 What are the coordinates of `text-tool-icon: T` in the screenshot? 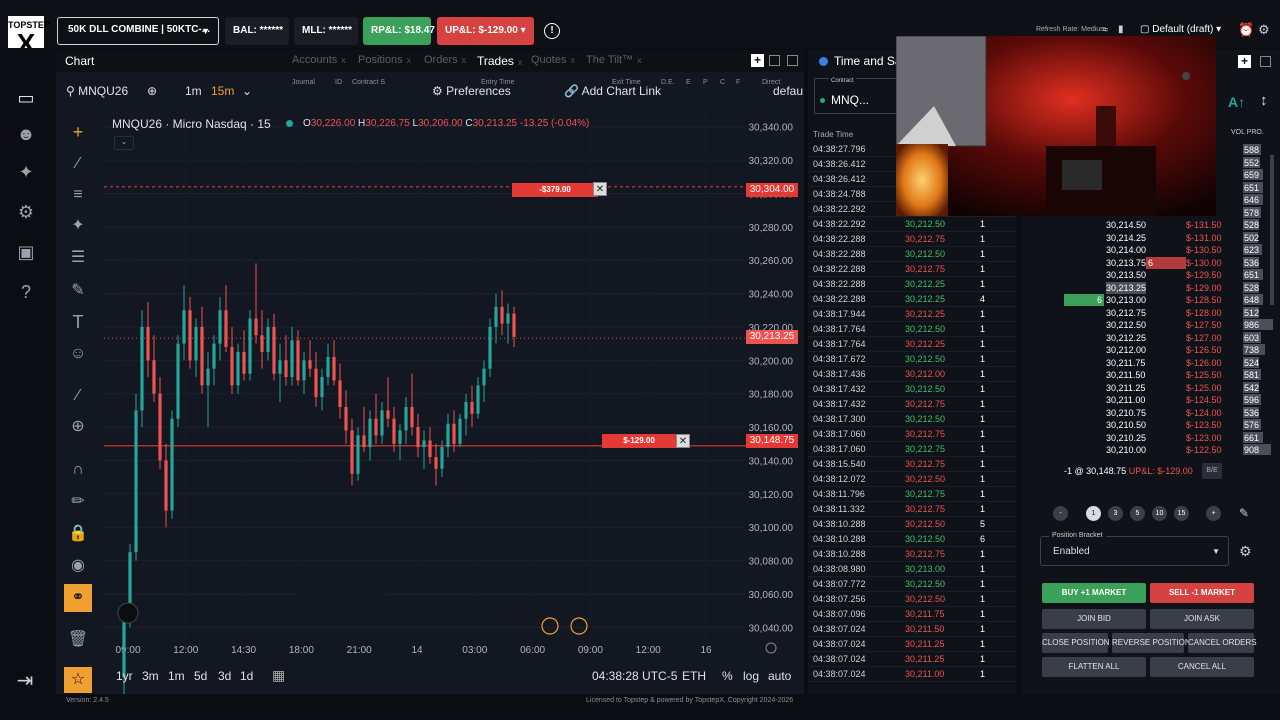 It's located at (78, 322).